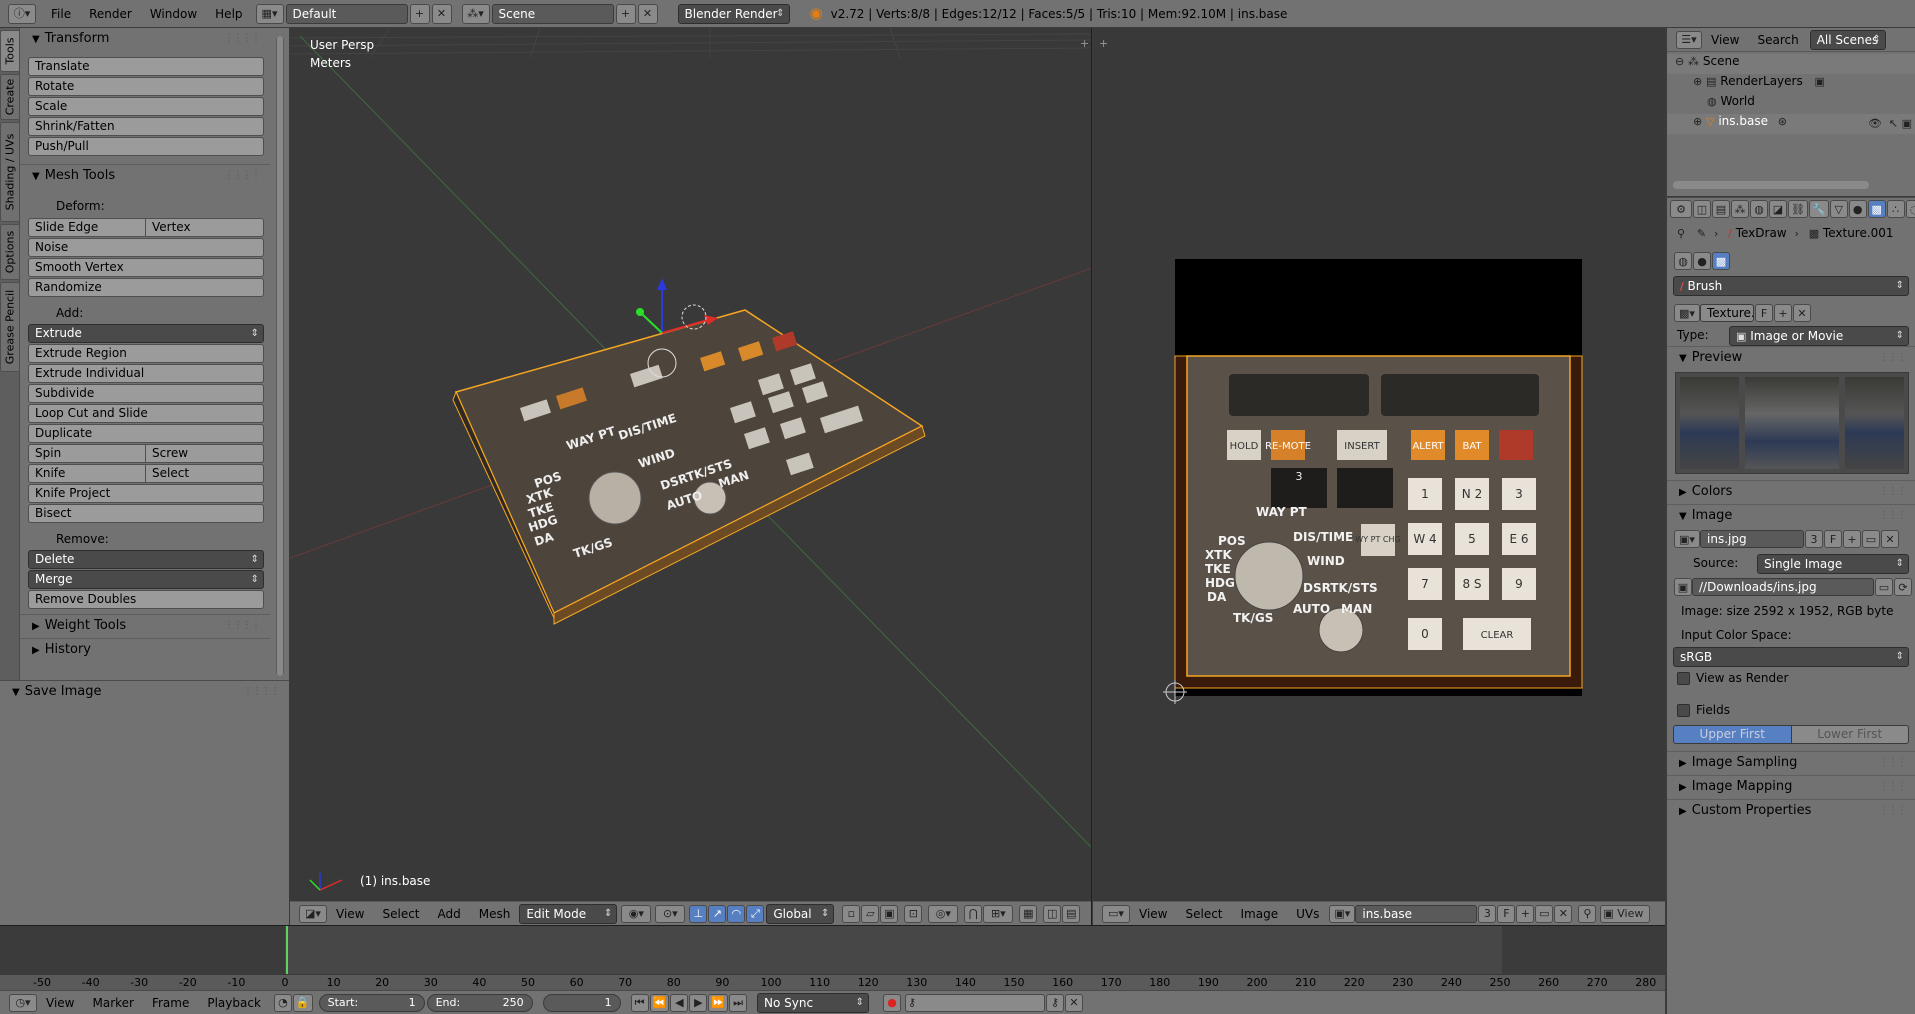  What do you see at coordinates (662, 284) in the screenshot?
I see `gizmo-z-arrow` at bounding box center [662, 284].